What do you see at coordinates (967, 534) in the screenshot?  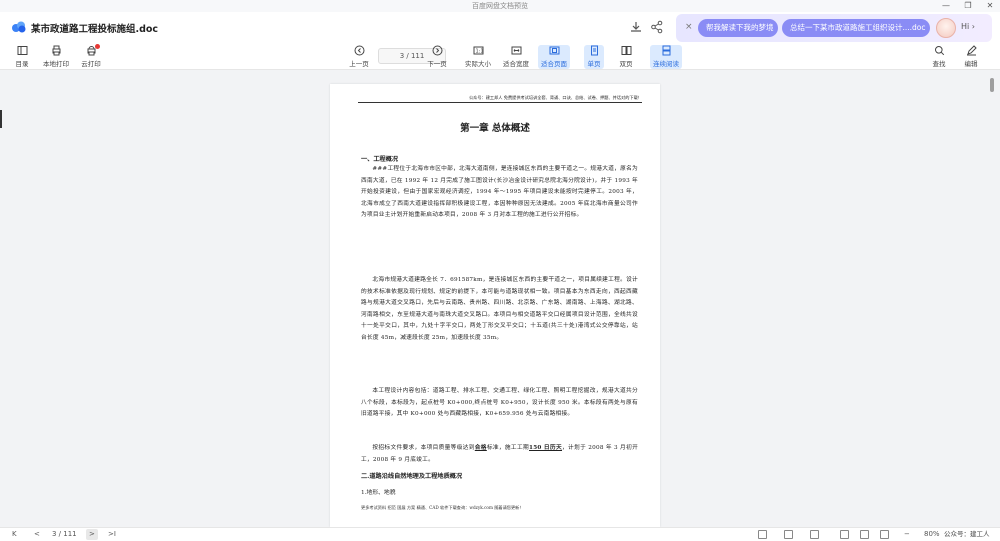 I see `watermark-text: 公众号：建工人` at bounding box center [967, 534].